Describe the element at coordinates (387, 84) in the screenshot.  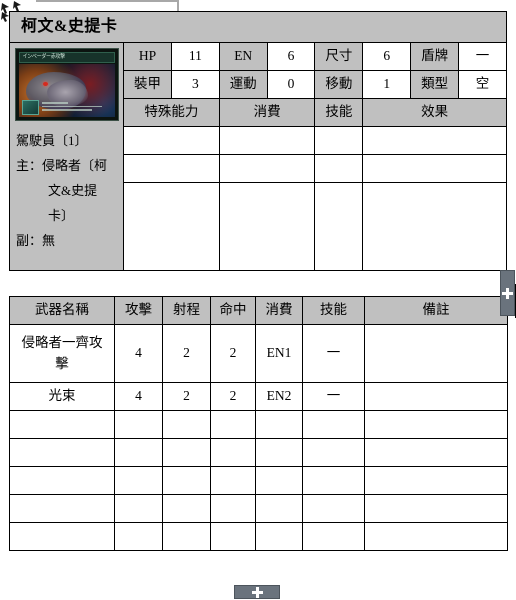
I see `stat-value-move: 1` at that location.